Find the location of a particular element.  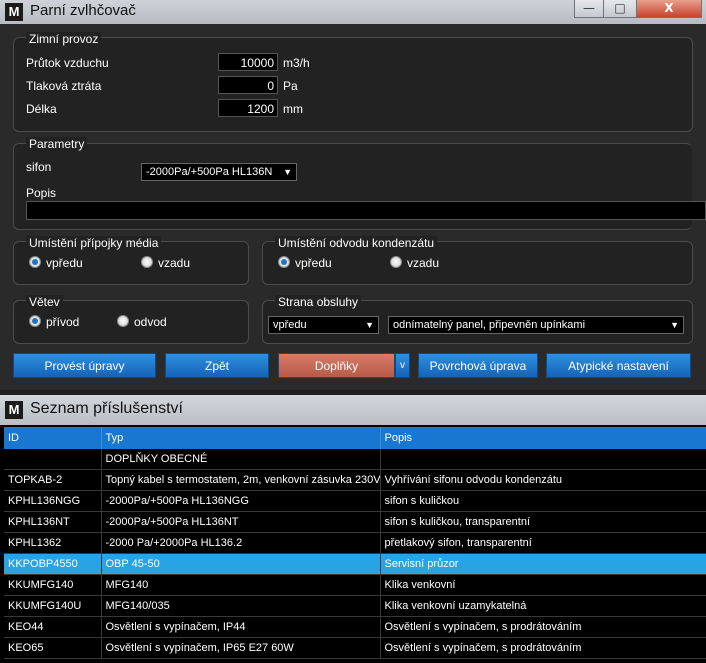

accessories-titlebar: M Seznam příslušenství is located at coordinates (353, 410).